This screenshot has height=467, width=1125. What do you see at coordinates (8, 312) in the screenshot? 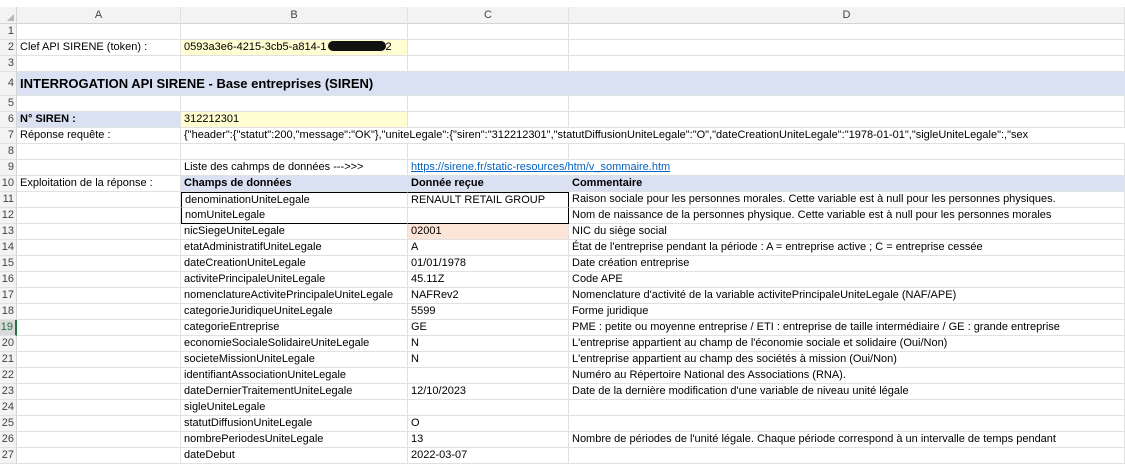
I see `row-header: 18` at bounding box center [8, 312].